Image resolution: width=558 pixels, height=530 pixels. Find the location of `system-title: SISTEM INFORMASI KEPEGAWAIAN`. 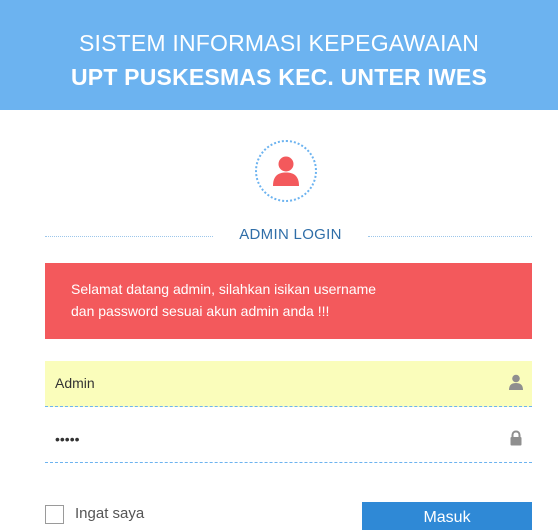

system-title: SISTEM INFORMASI KEPEGAWAIAN is located at coordinates (279, 43).